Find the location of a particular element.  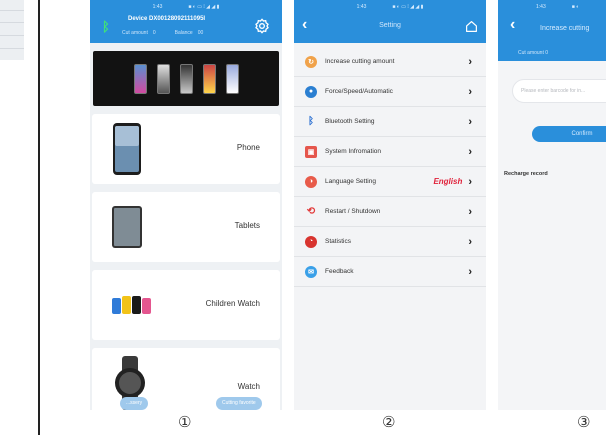

menu-statistics: ◔ Statistics › is located at coordinates (390, 242).